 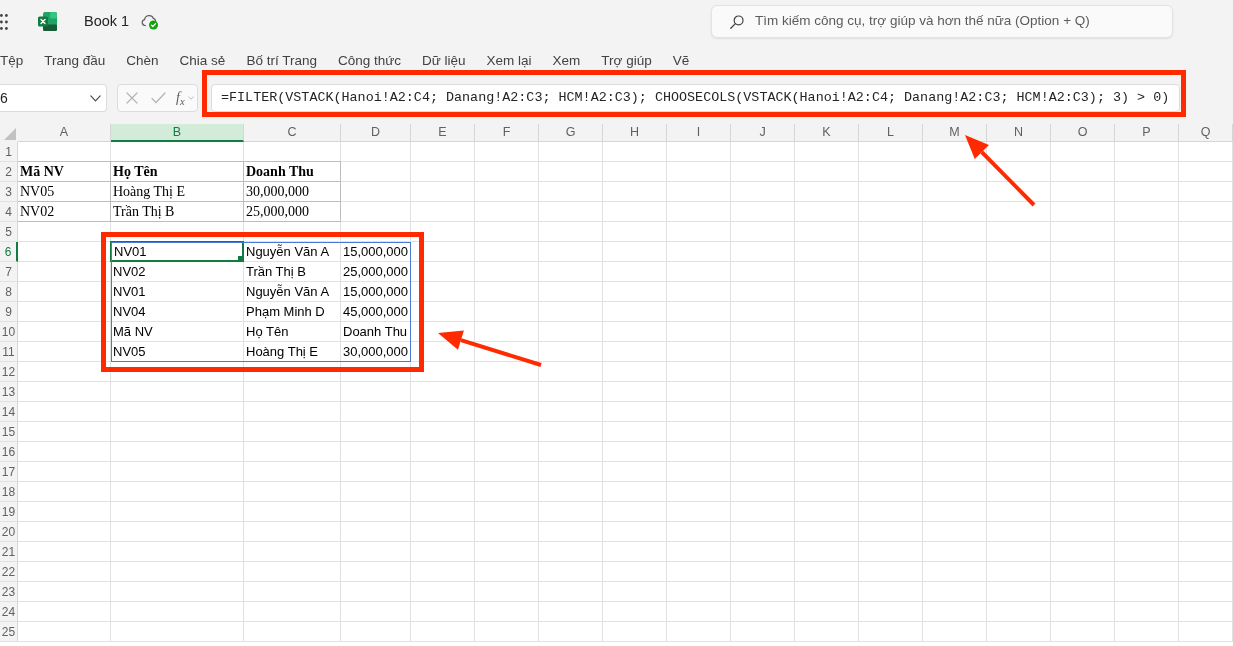 What do you see at coordinates (509, 61) in the screenshot?
I see `ribbon-tab: Xem lại` at bounding box center [509, 61].